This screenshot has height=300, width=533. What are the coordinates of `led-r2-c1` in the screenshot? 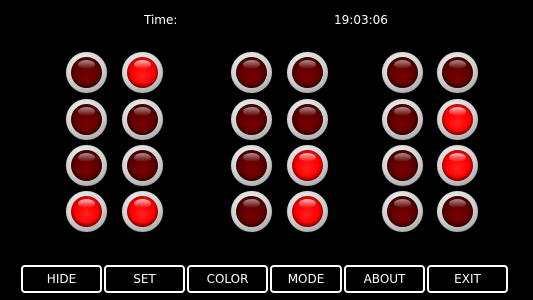 It's located at (86, 119).